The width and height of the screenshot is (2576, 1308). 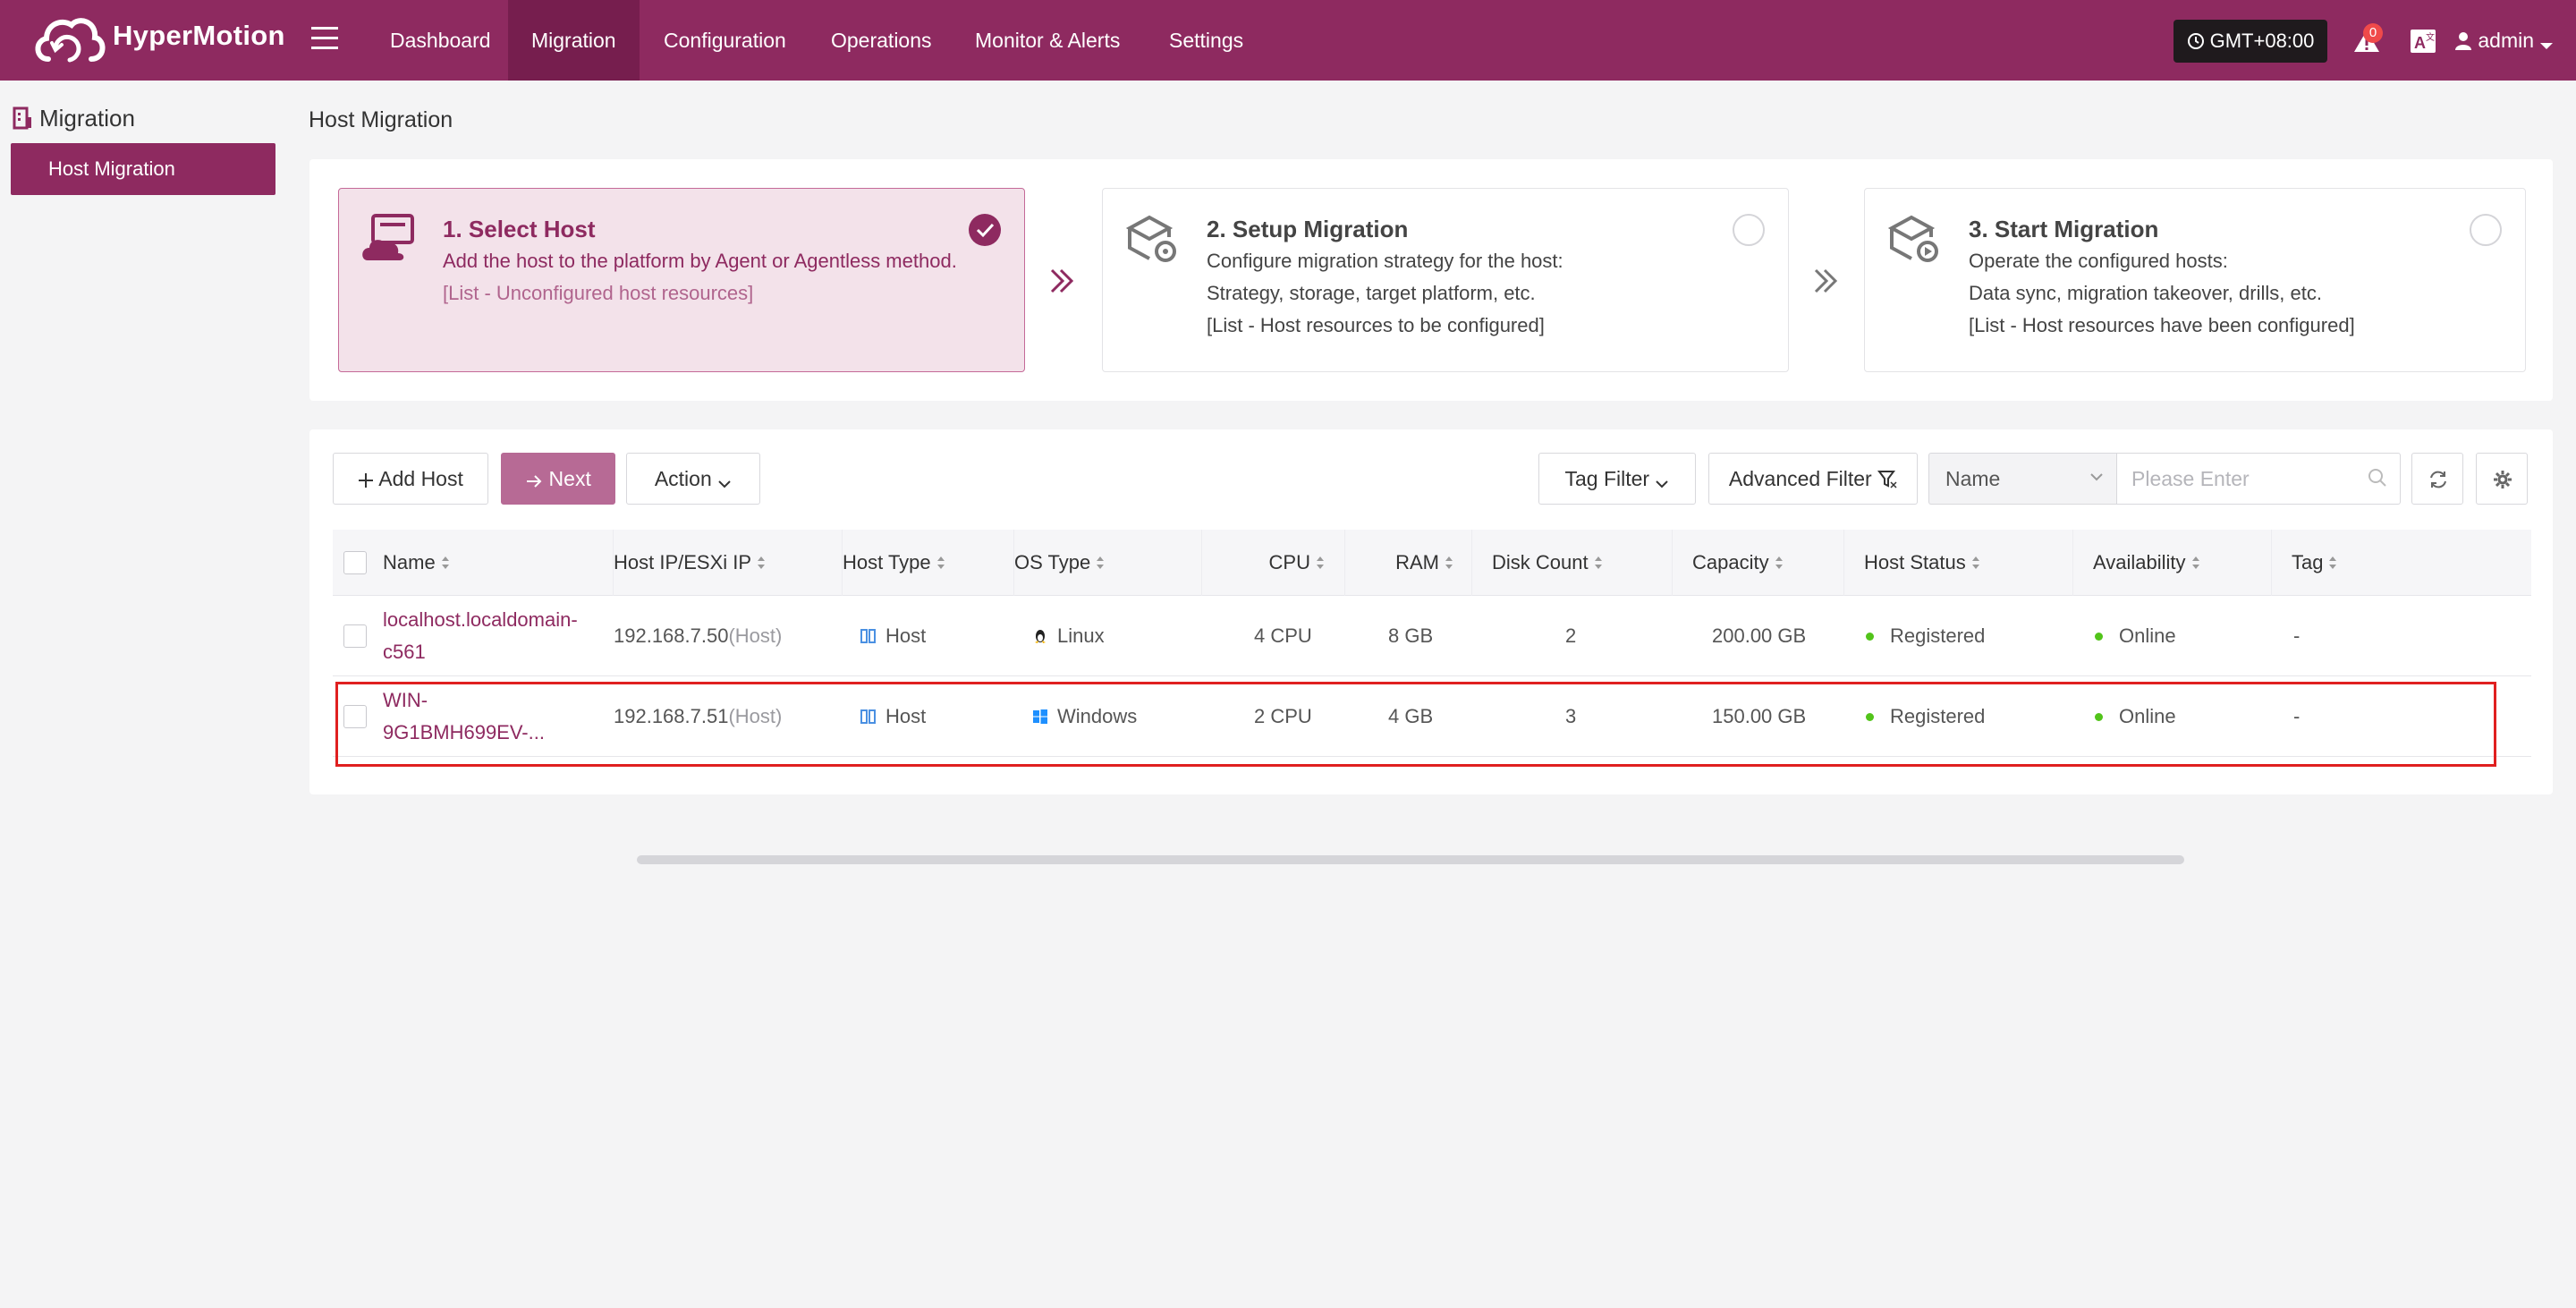 I want to click on column-header-ip: Host IP/ESXi IP, so click(x=728, y=563).